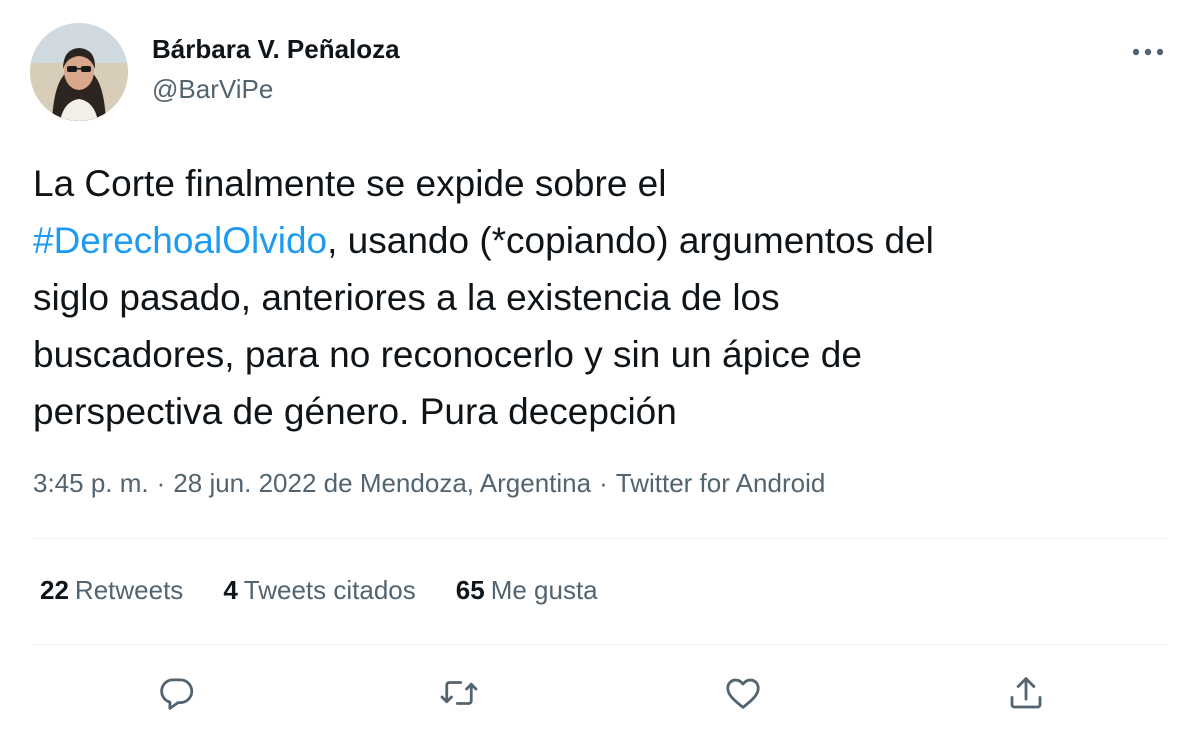 The width and height of the screenshot is (1200, 742). Describe the element at coordinates (355, 411) in the screenshot. I see `tweet-text-segment: perspectiva de género. Pura decepción` at that location.